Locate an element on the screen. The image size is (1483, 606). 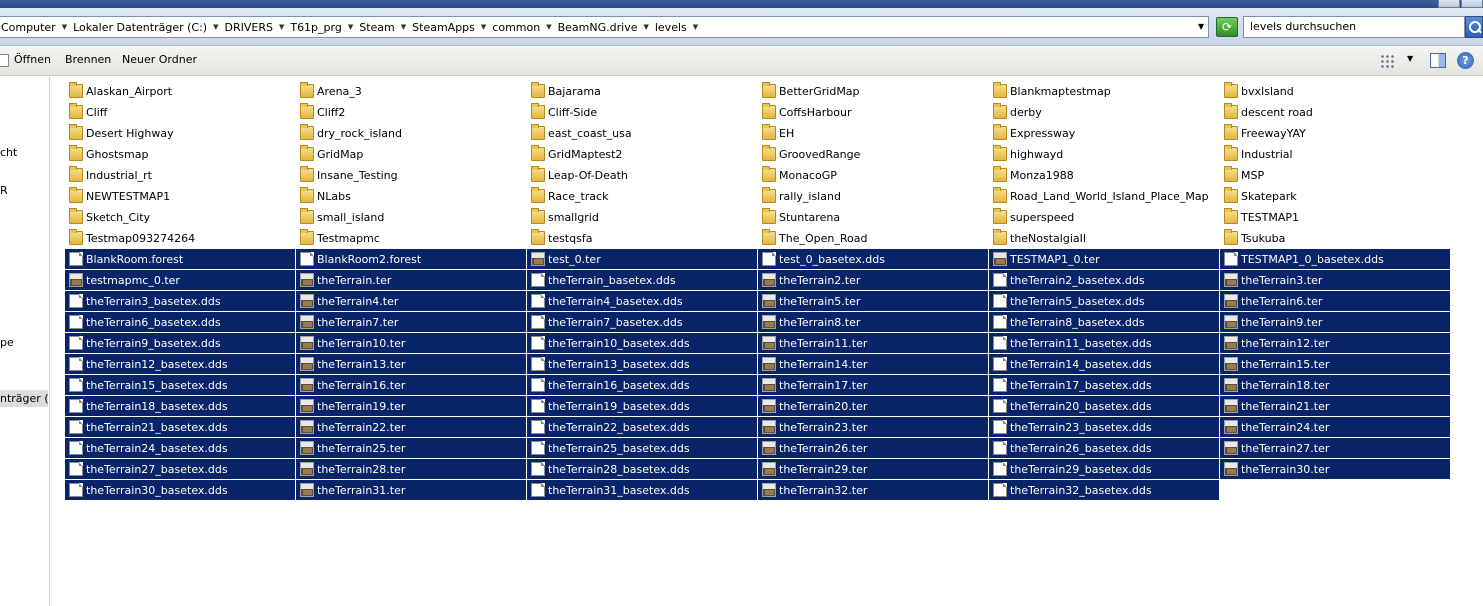
change-view-icon is located at coordinates (1387, 61).